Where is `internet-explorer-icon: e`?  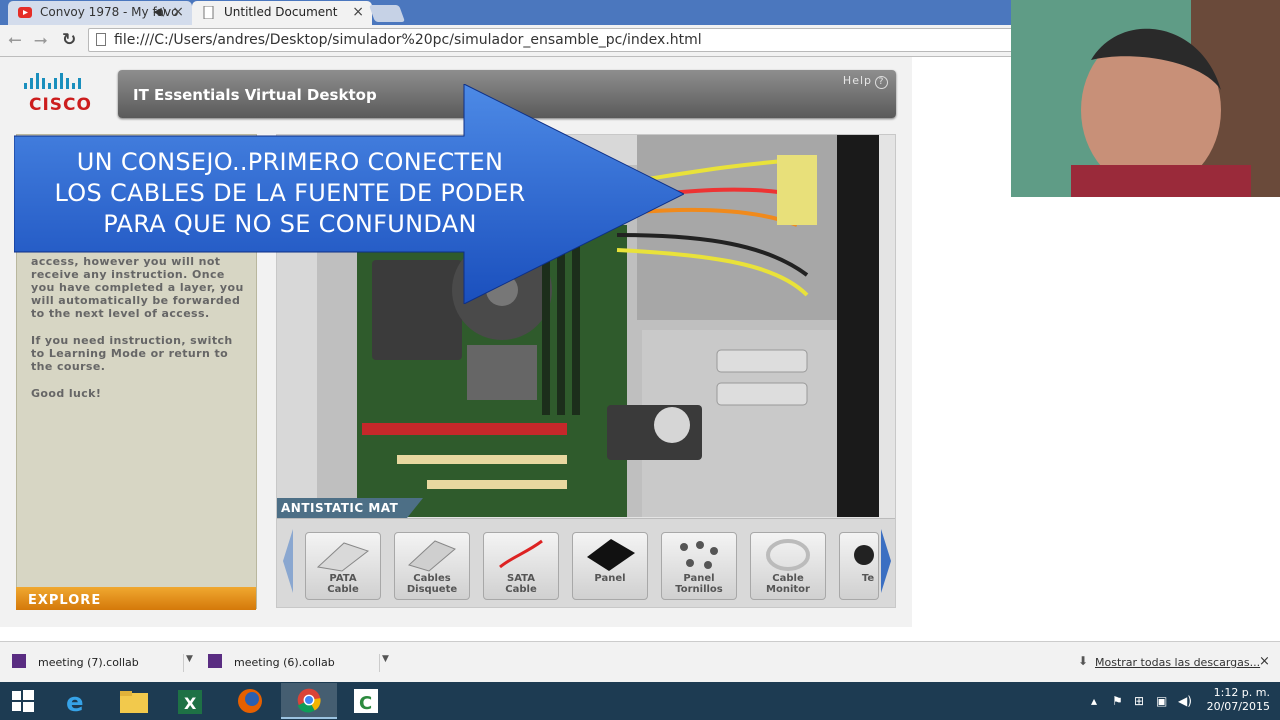 internet-explorer-icon: e is located at coordinates (76, 701).